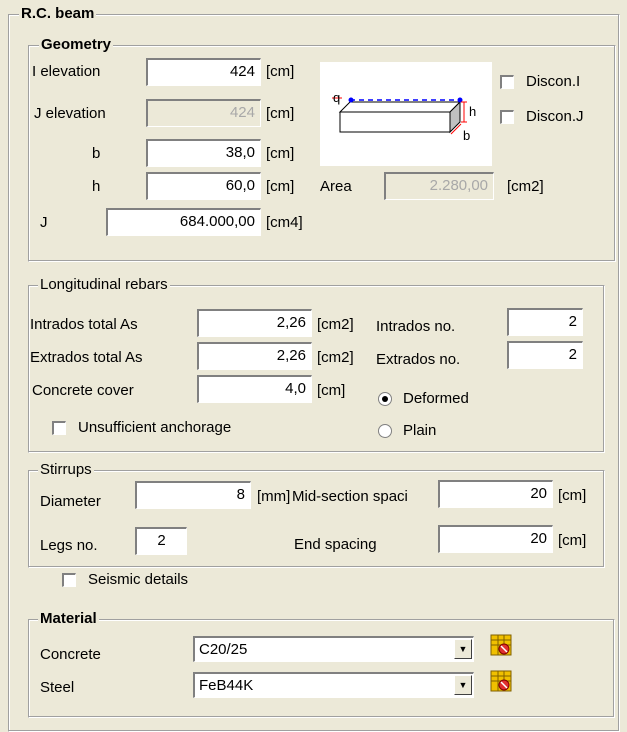  I want to click on extrados-total-unit: [cm2], so click(335, 357).